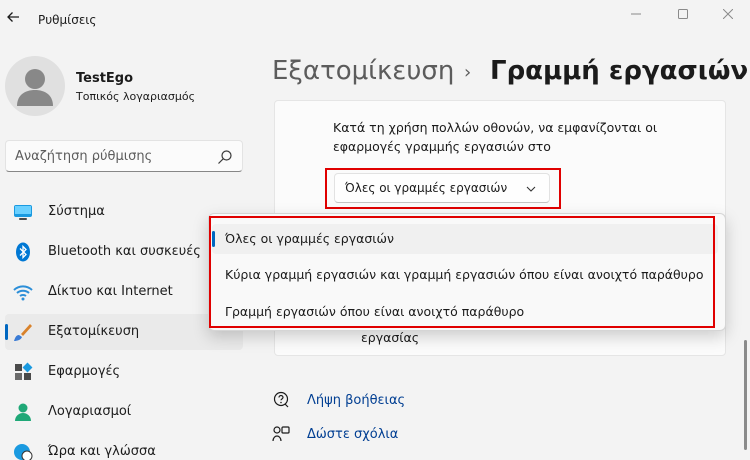 This screenshot has width=750, height=460. I want to click on sidebar-item-label: Σύστημα, so click(76, 211).